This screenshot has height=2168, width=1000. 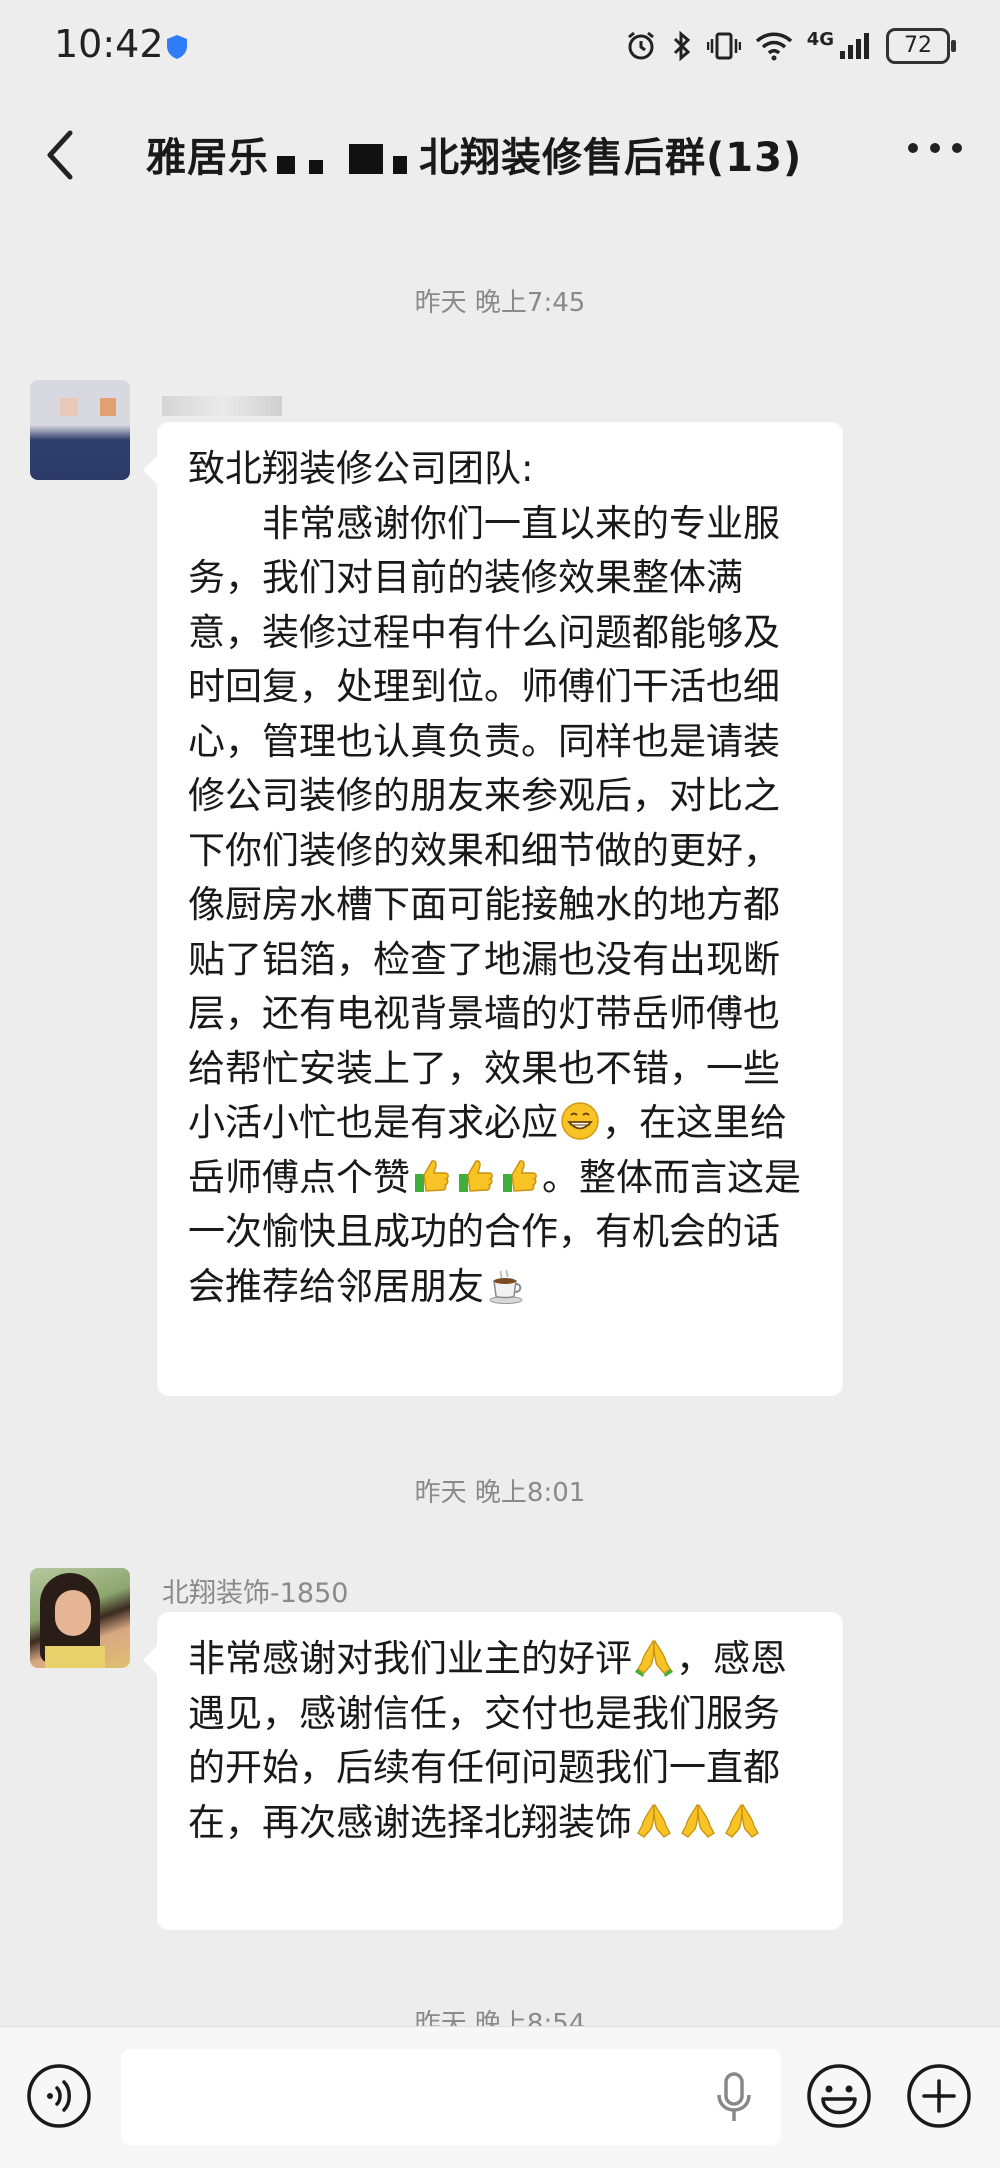 What do you see at coordinates (921, 46) in the screenshot?
I see `battery-indicator: 72` at bounding box center [921, 46].